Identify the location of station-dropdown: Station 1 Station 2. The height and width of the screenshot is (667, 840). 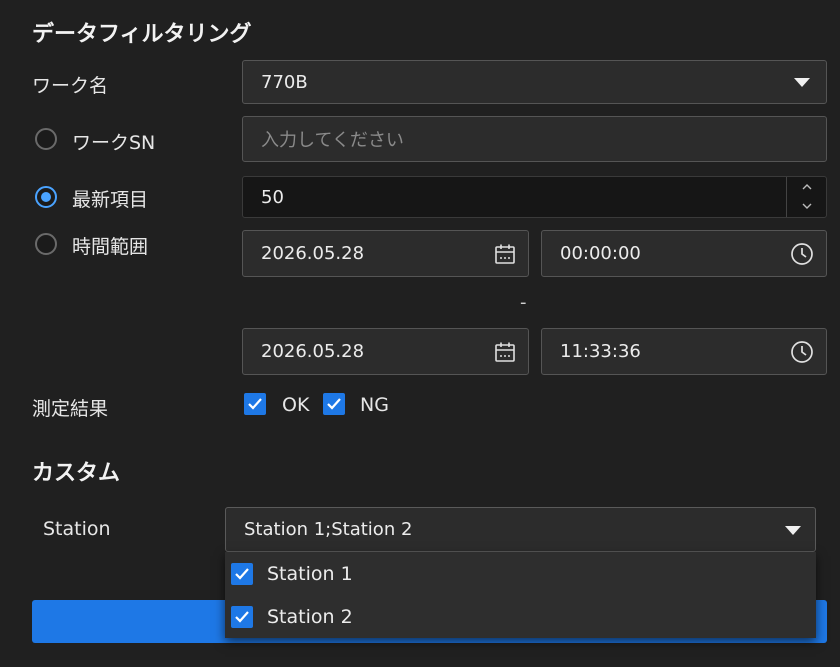
(520, 595).